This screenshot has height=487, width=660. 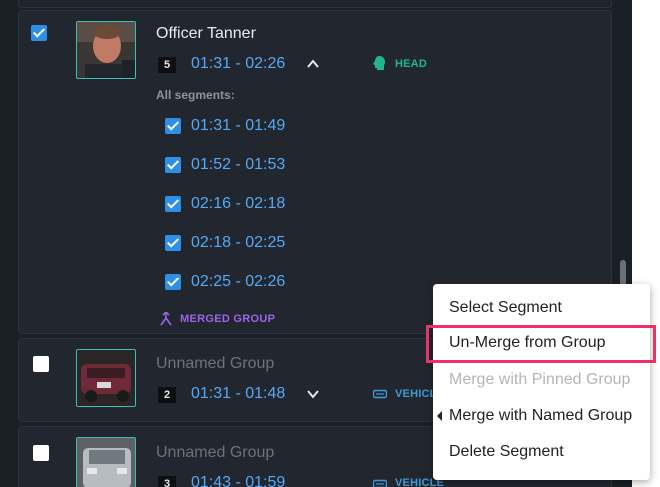 What do you see at coordinates (167, 481) in the screenshot?
I see `segment-count-badge: 3` at bounding box center [167, 481].